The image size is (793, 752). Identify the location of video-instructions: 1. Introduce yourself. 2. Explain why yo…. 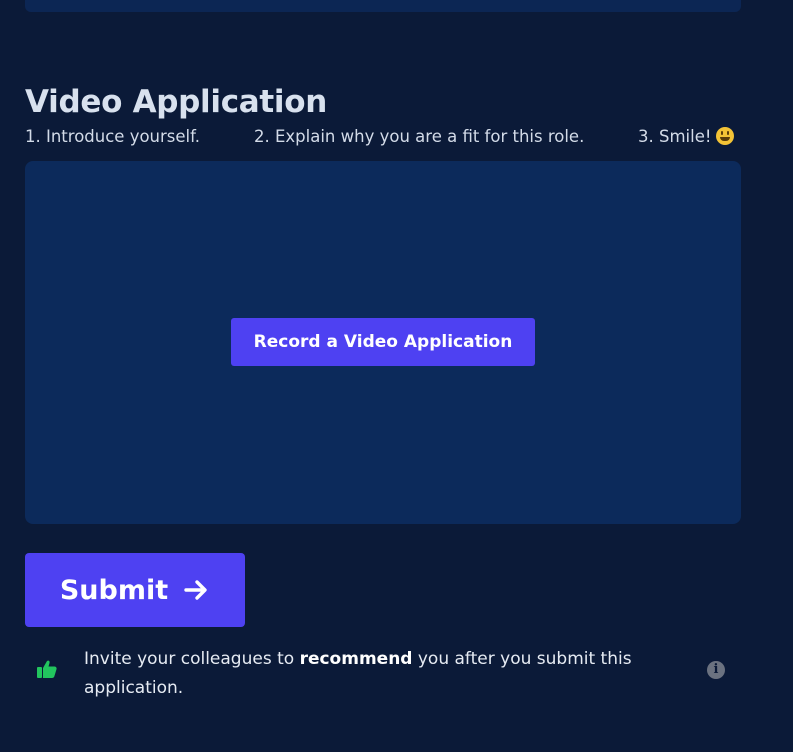
(383, 138).